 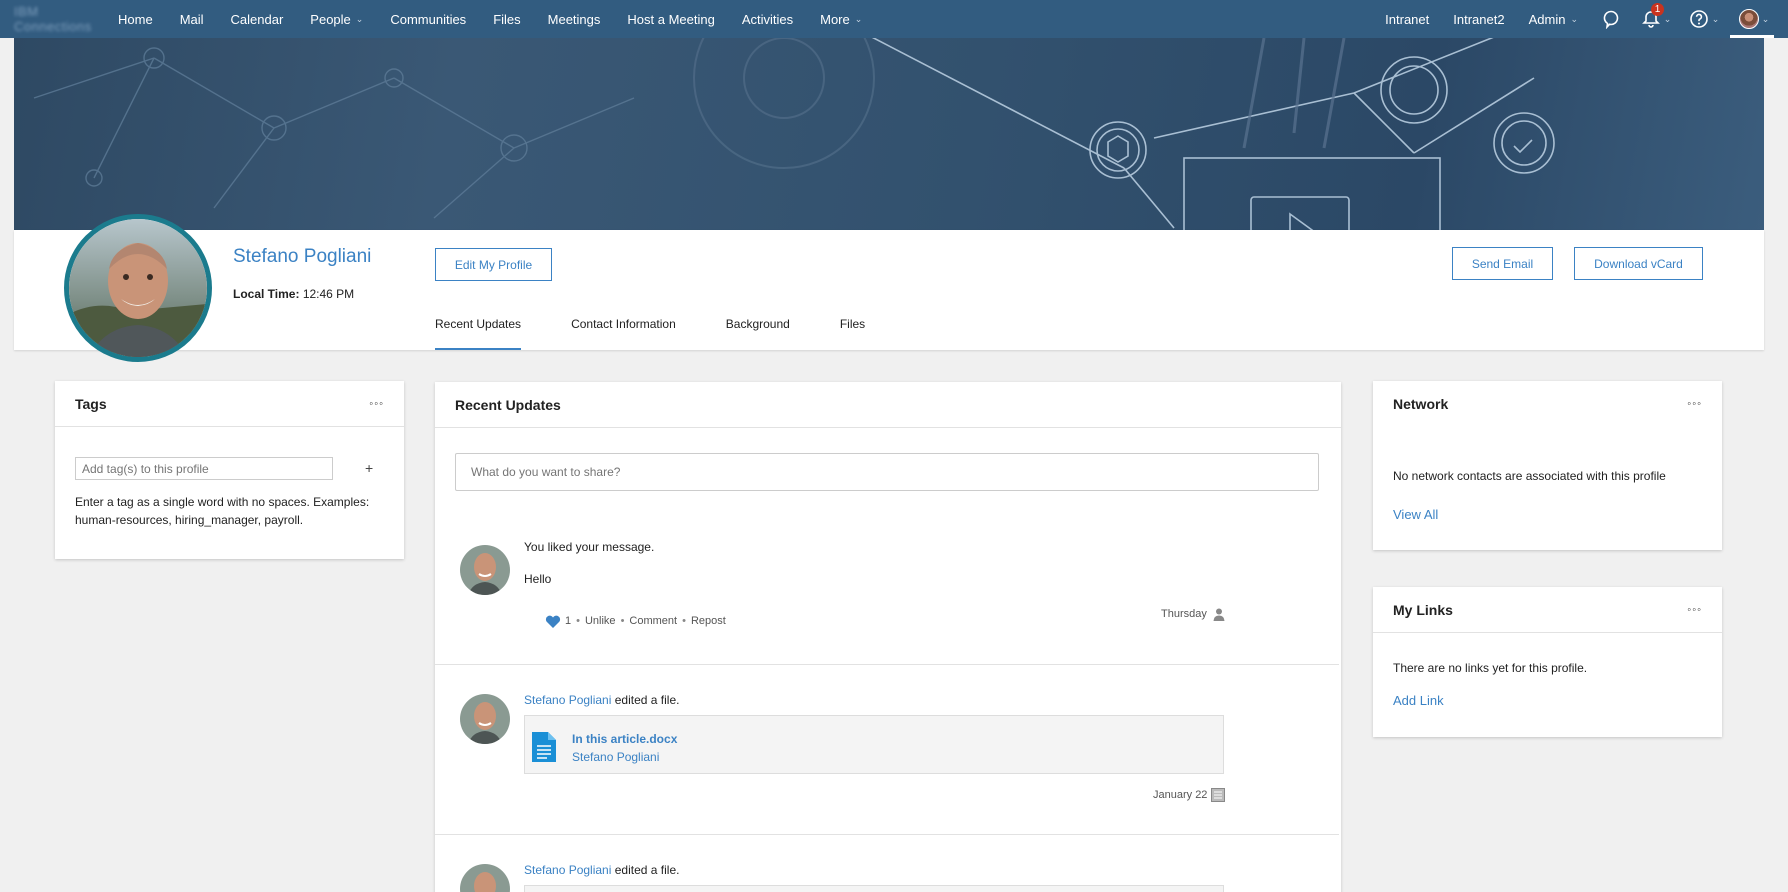 I want to click on nav-activities: Activities, so click(x=767, y=19).